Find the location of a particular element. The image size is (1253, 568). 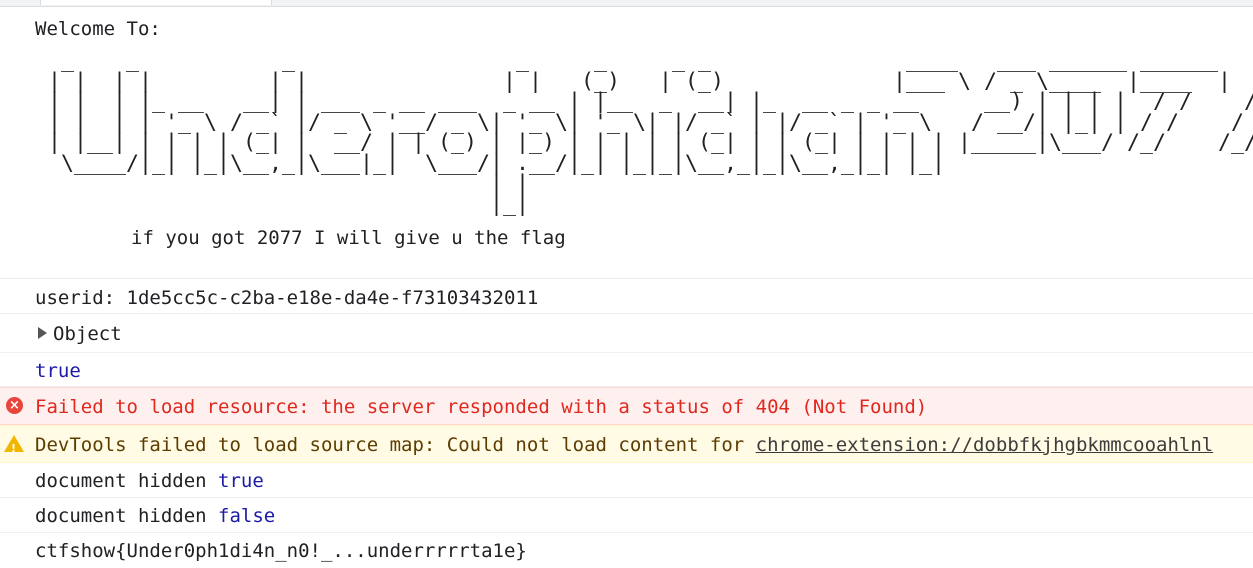

welcome-text: Welcome To: is located at coordinates (98, 29).